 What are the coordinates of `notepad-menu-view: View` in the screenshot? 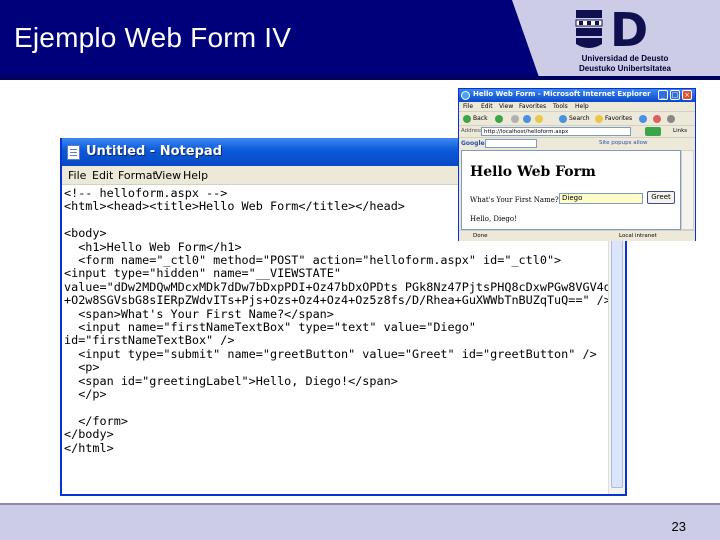 It's located at (168, 175).